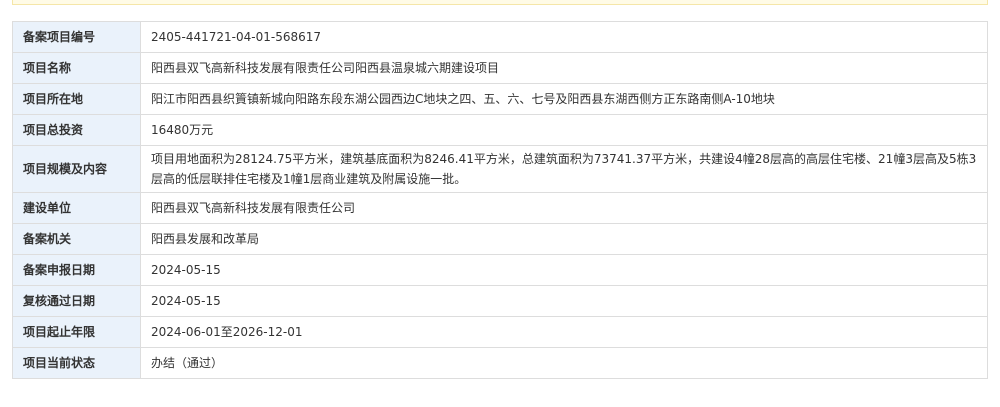 This screenshot has height=407, width=1000. What do you see at coordinates (76, 332) in the screenshot?
I see `field-label: 项目起止年限` at bounding box center [76, 332].